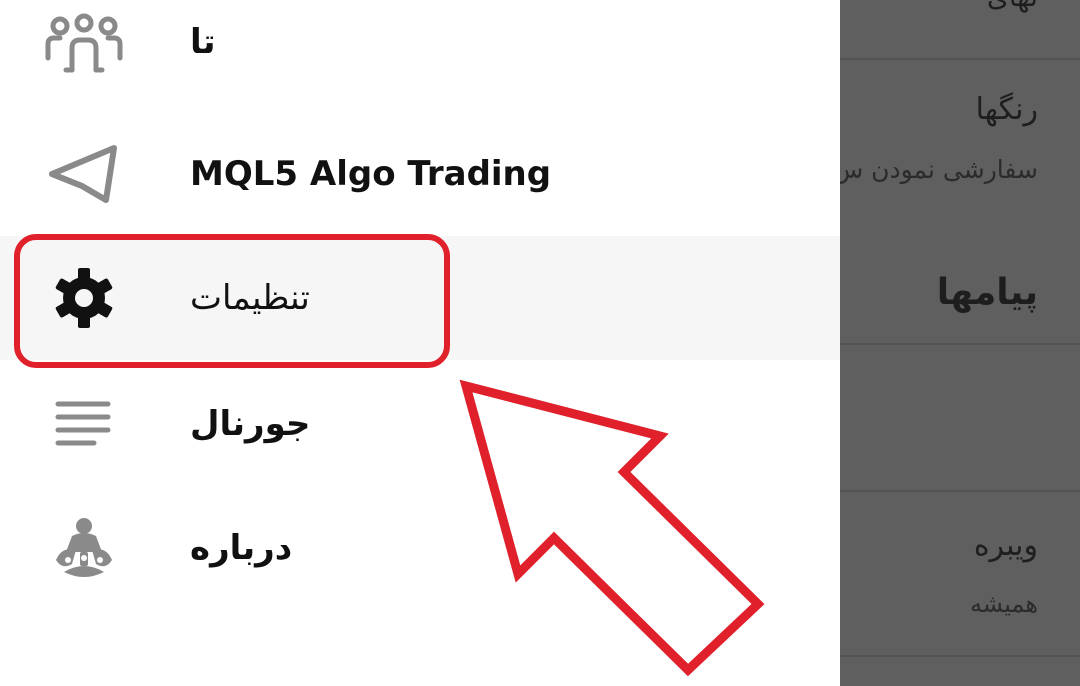 The width and height of the screenshot is (1080, 686). I want to click on drawer-item-label: MQL5 Algo Trading, so click(371, 174).